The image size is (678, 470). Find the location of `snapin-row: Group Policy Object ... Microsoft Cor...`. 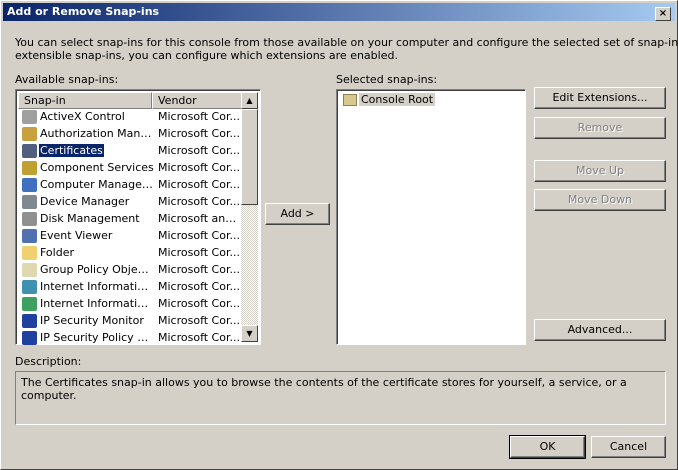

snapin-row: Group Policy Object ... Microsoft Cor... is located at coordinates (130, 270).